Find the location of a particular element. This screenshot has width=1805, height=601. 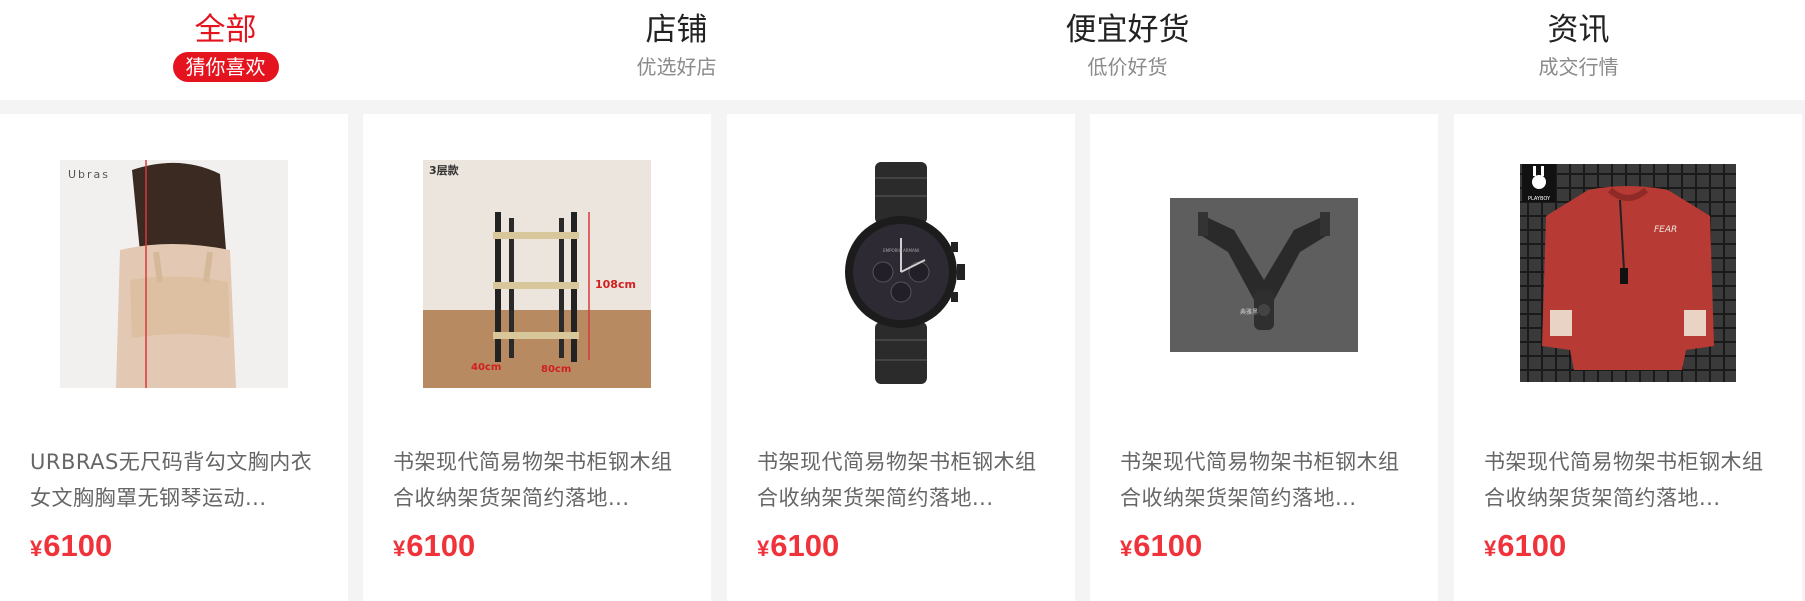

svg-text: 80cm is located at coordinates (556, 369).